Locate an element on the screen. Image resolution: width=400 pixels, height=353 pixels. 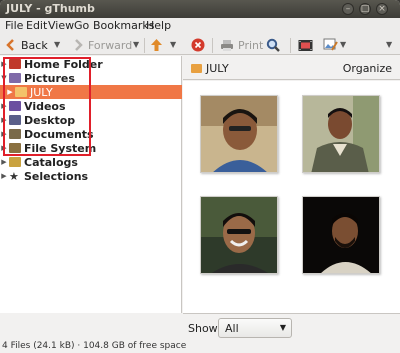
forward-label: Forward is located at coordinates (110, 45).